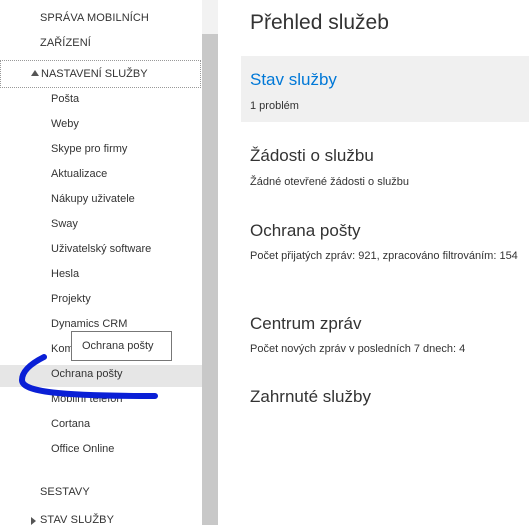 The width and height of the screenshot is (529, 526). What do you see at coordinates (83, 449) in the screenshot?
I see `sidebar-item-label: Office Online` at bounding box center [83, 449].